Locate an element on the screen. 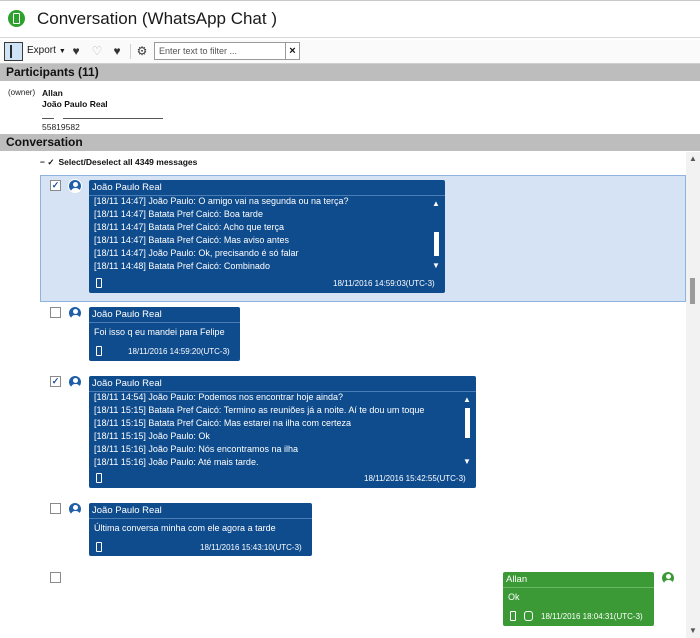  participant-name: Allan is located at coordinates (52, 93).